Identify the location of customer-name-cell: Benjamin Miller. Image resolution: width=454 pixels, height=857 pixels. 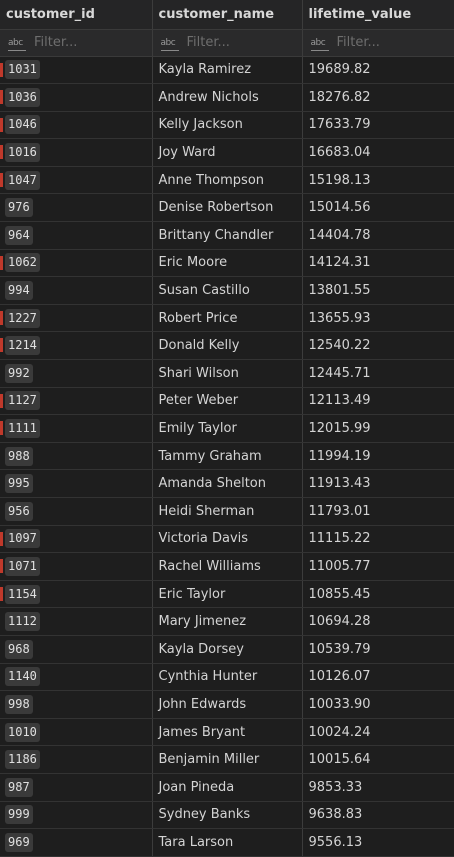
(227, 759).